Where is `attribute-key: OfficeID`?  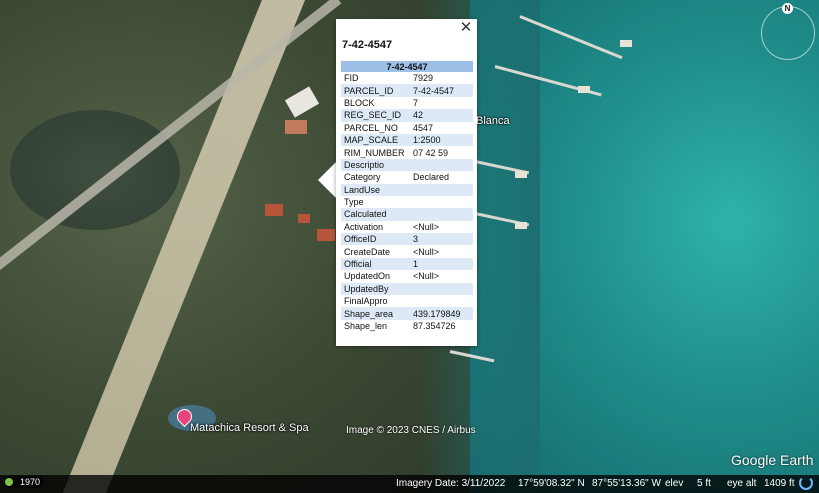 attribute-key: OfficeID is located at coordinates (375, 239).